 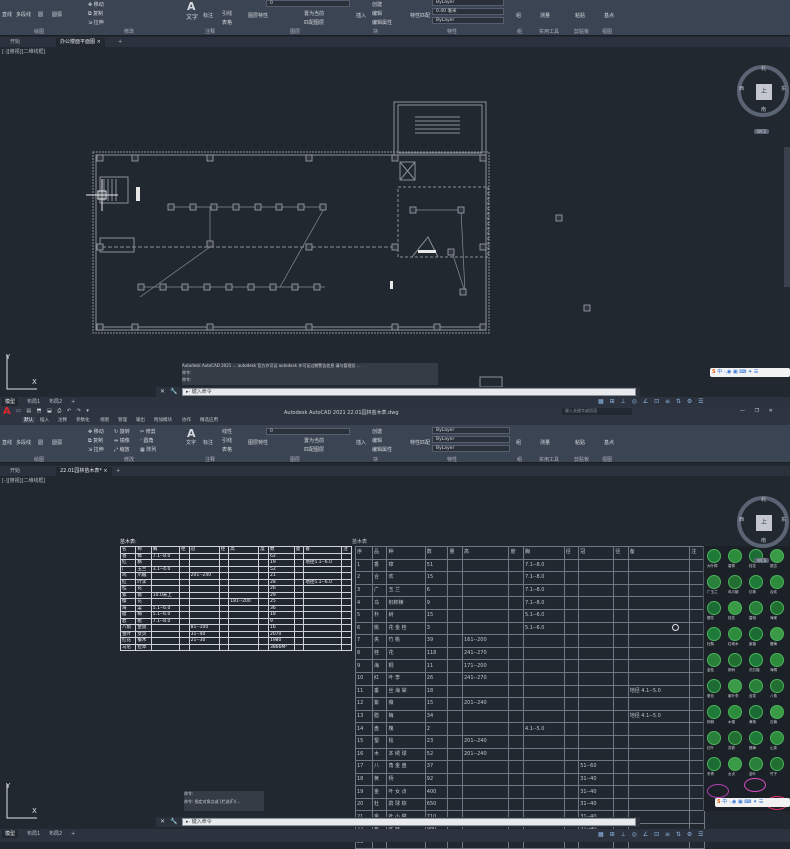 What do you see at coordinates (580, 442) in the screenshot?
I see `paste-button: 粘贴` at bounding box center [580, 442].